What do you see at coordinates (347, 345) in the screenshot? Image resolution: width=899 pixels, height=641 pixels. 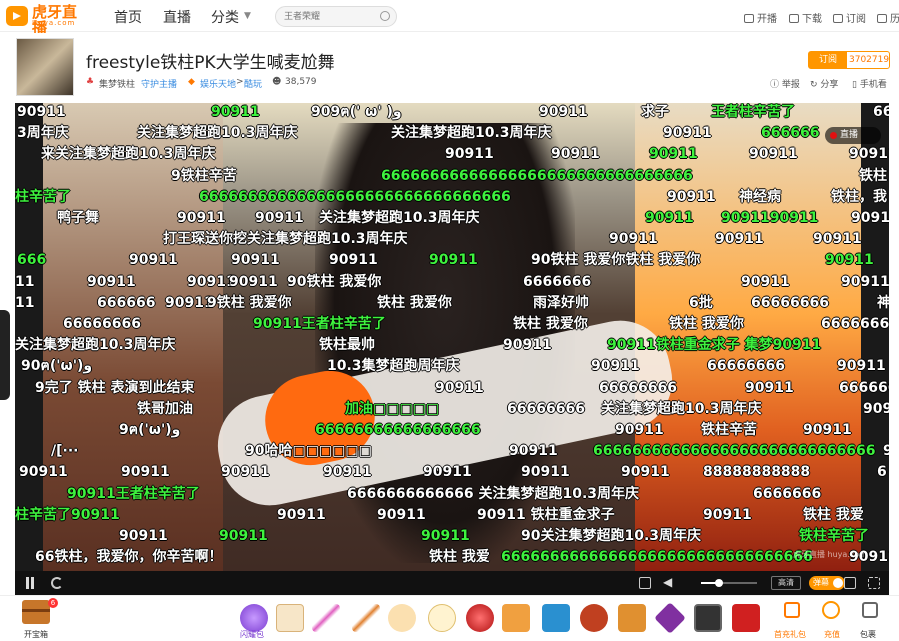 I see `danmaku-comment: 铁柱最帅` at bounding box center [347, 345].